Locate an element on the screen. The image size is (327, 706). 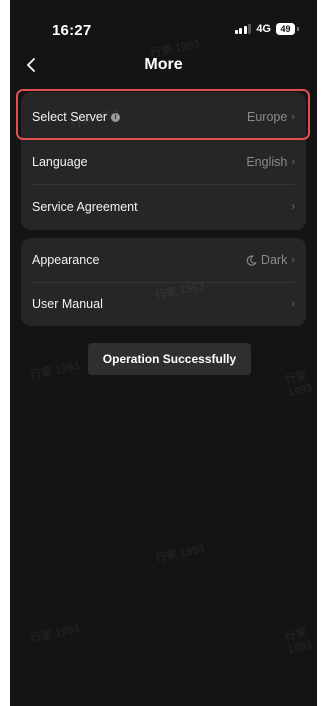
moon-icon is located at coordinates (251, 260).